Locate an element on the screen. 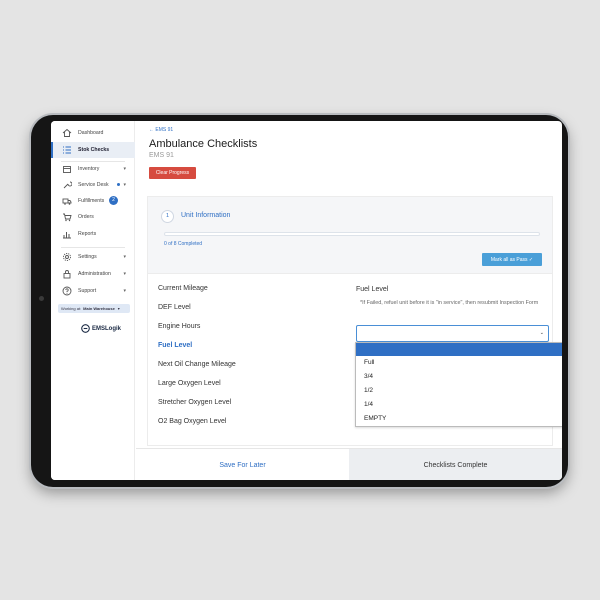  sidebar-item-label: Service Desk is located at coordinates (93, 185).